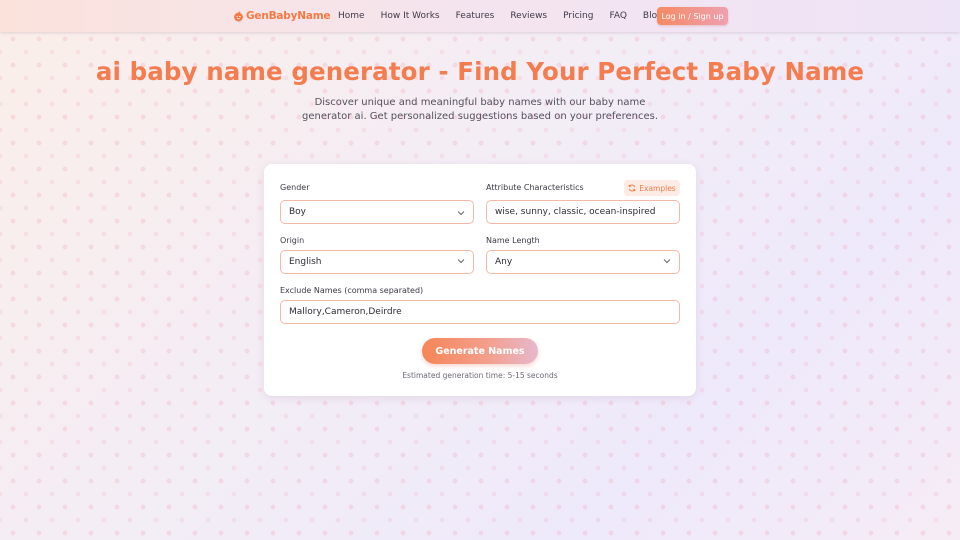  I want to click on gender-label: Gender, so click(295, 187).